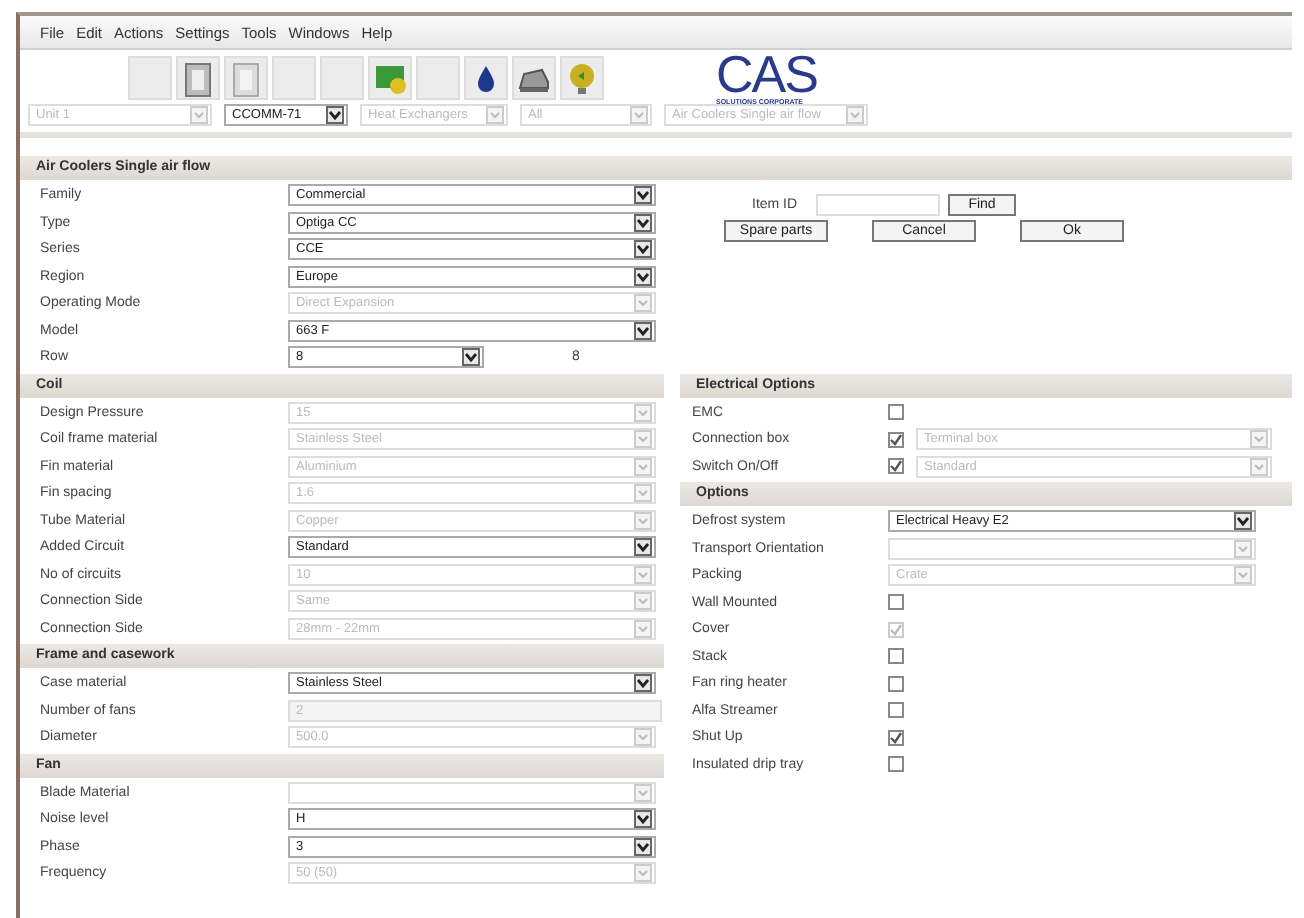 This screenshot has width=1304, height=918. What do you see at coordinates (766, 74) in the screenshot?
I see `logo: CAS` at bounding box center [766, 74].